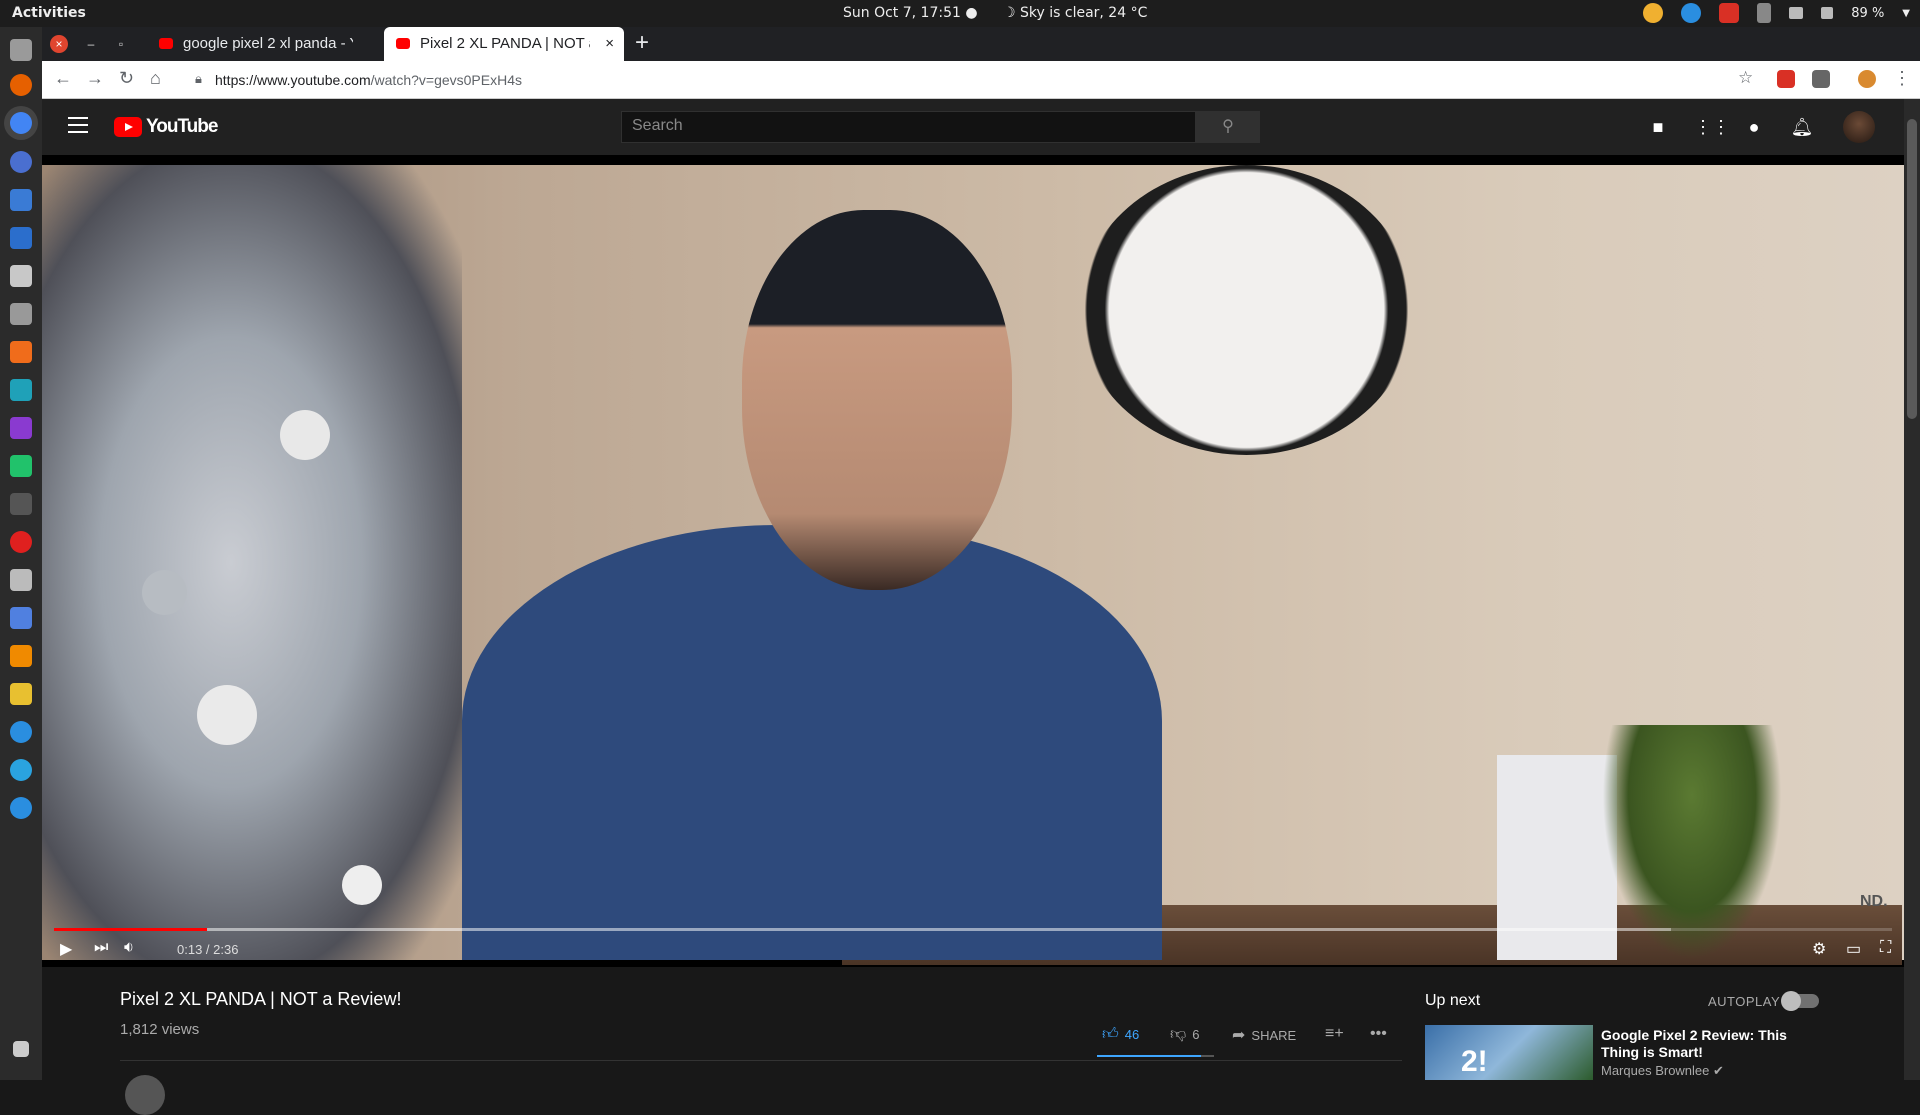  Describe the element at coordinates (1712, 127) in the screenshot. I see `apps-grid-icon: ⋮⋮` at that location.